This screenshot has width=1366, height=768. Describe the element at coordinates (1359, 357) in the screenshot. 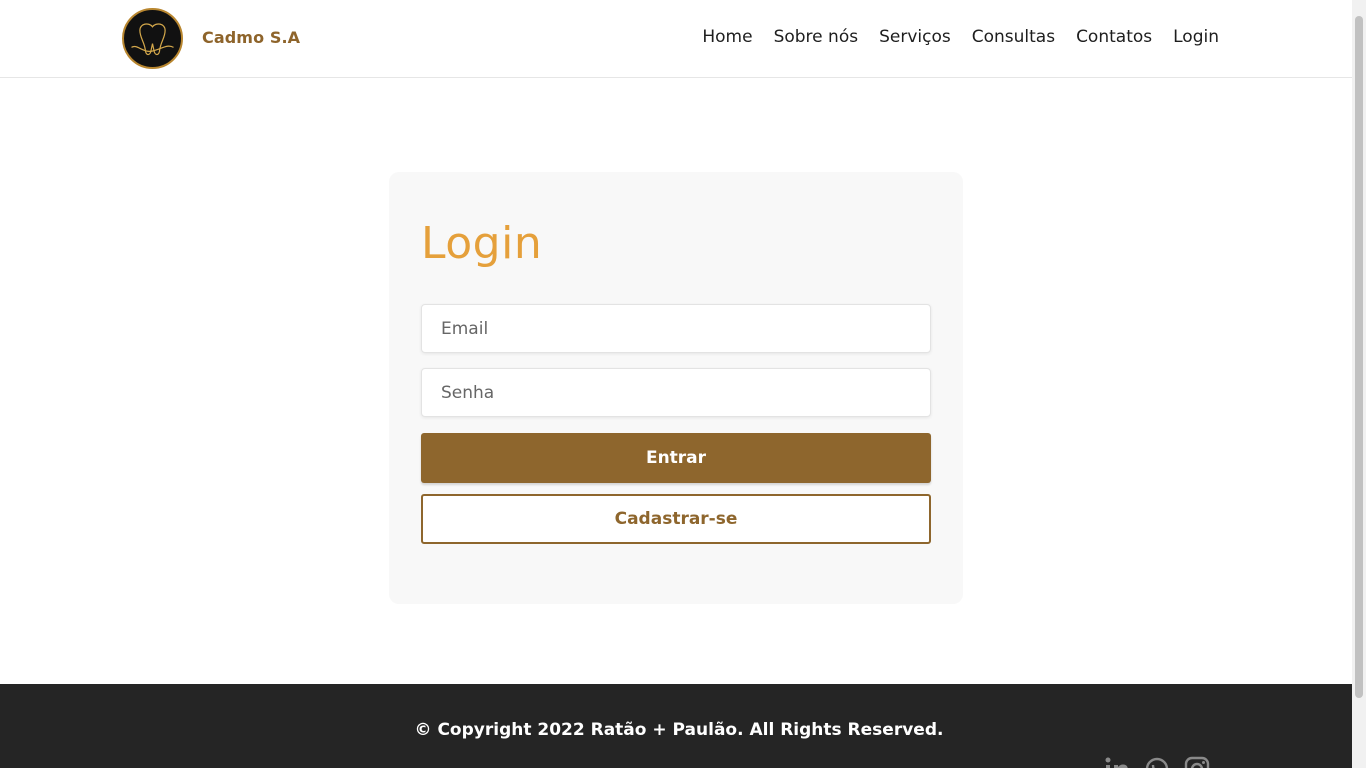

I see `scrollbar-thumb` at that location.